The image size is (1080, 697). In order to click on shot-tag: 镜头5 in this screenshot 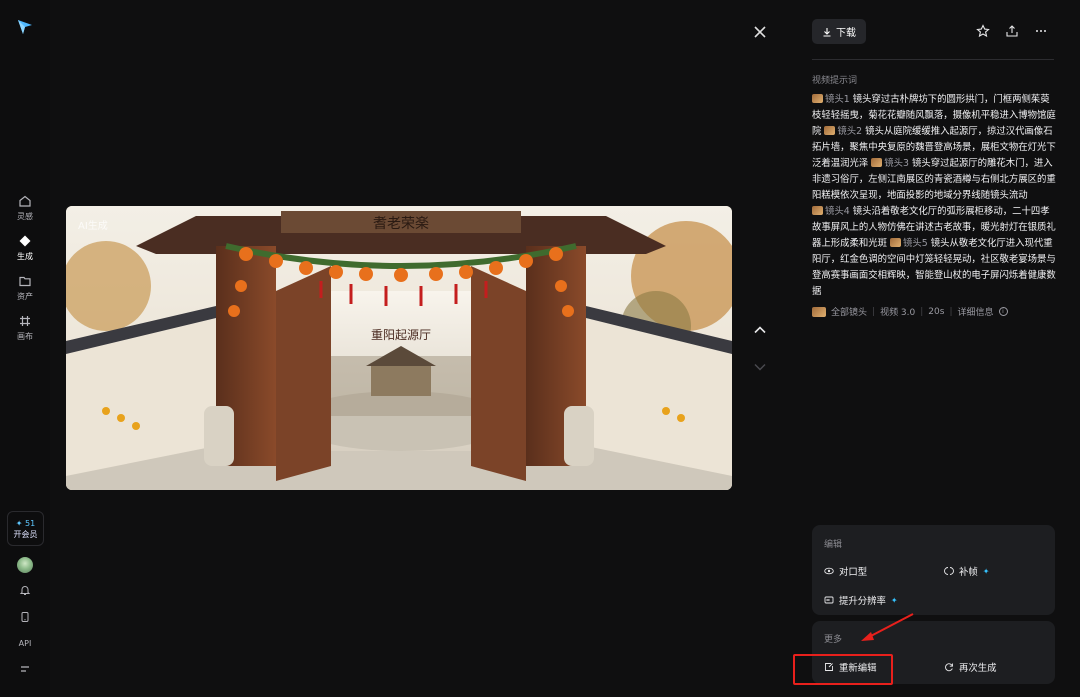, I will do `click(909, 243)`.